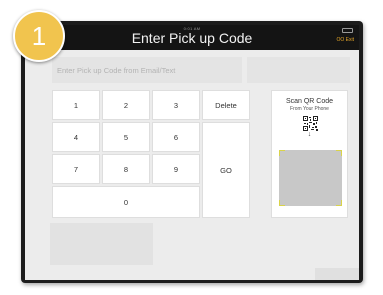  Describe the element at coordinates (76, 169) in the screenshot. I see `key-7: 7` at that location.